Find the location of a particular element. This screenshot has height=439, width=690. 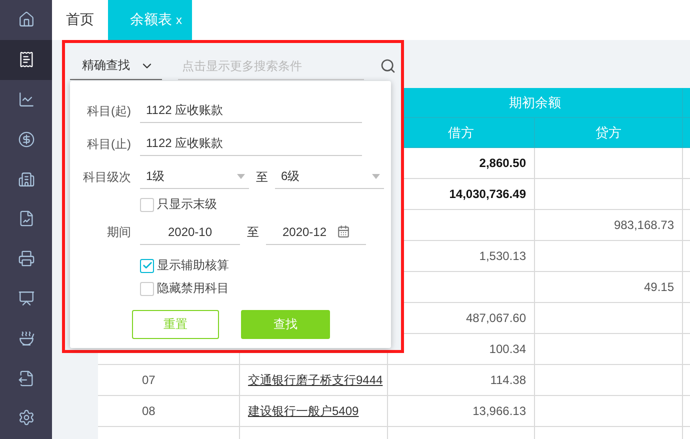

date-field: 2020-12 is located at coordinates (316, 232).